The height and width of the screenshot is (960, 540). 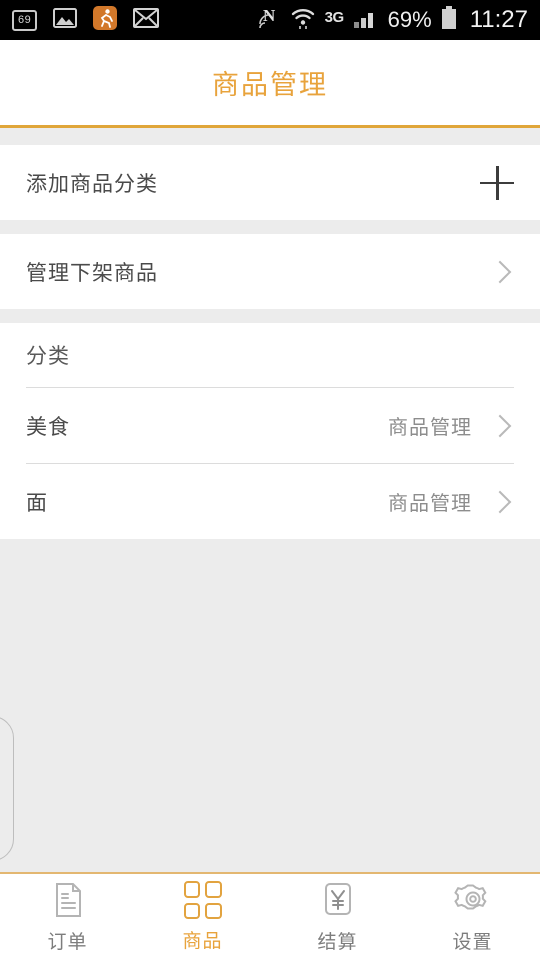 I want to click on nav-label-settings: 设置, so click(x=472, y=942).